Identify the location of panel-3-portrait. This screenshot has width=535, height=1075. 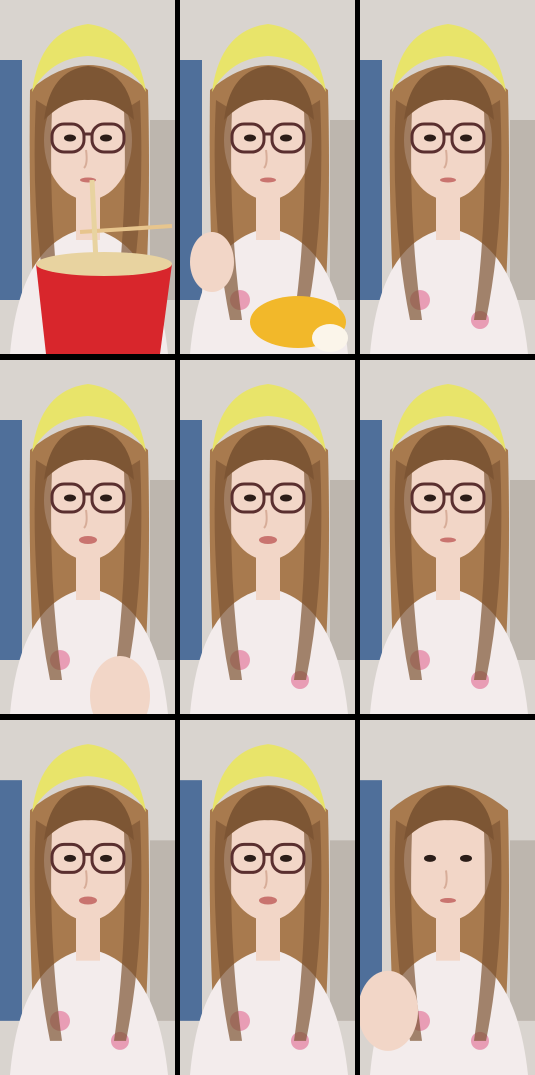
(447, 177).